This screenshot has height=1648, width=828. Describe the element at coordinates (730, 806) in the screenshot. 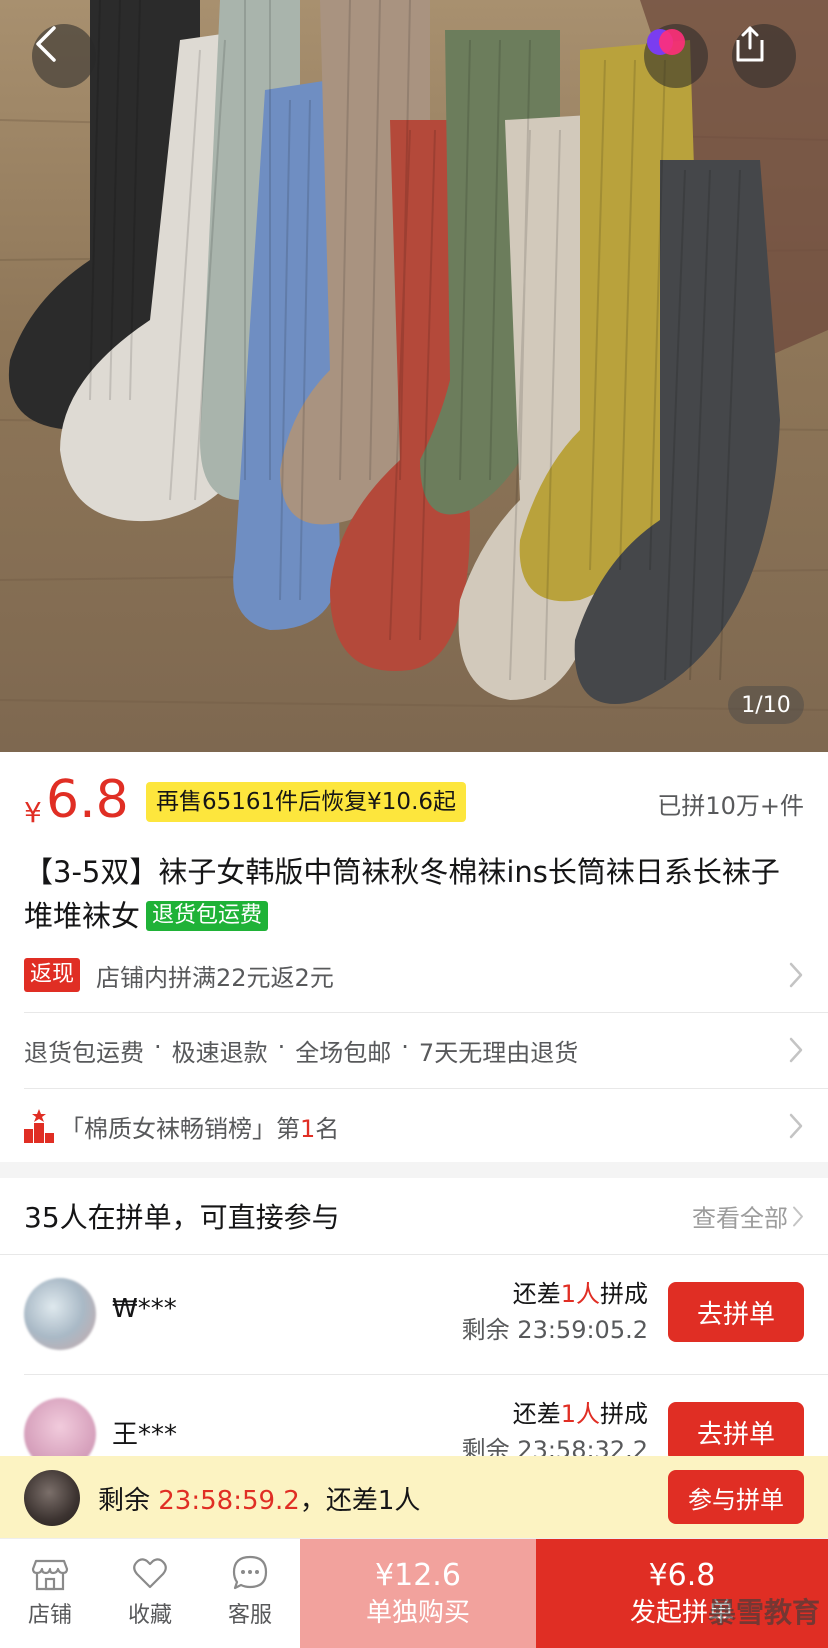

I see `sold-count: 已拼10万+件` at that location.